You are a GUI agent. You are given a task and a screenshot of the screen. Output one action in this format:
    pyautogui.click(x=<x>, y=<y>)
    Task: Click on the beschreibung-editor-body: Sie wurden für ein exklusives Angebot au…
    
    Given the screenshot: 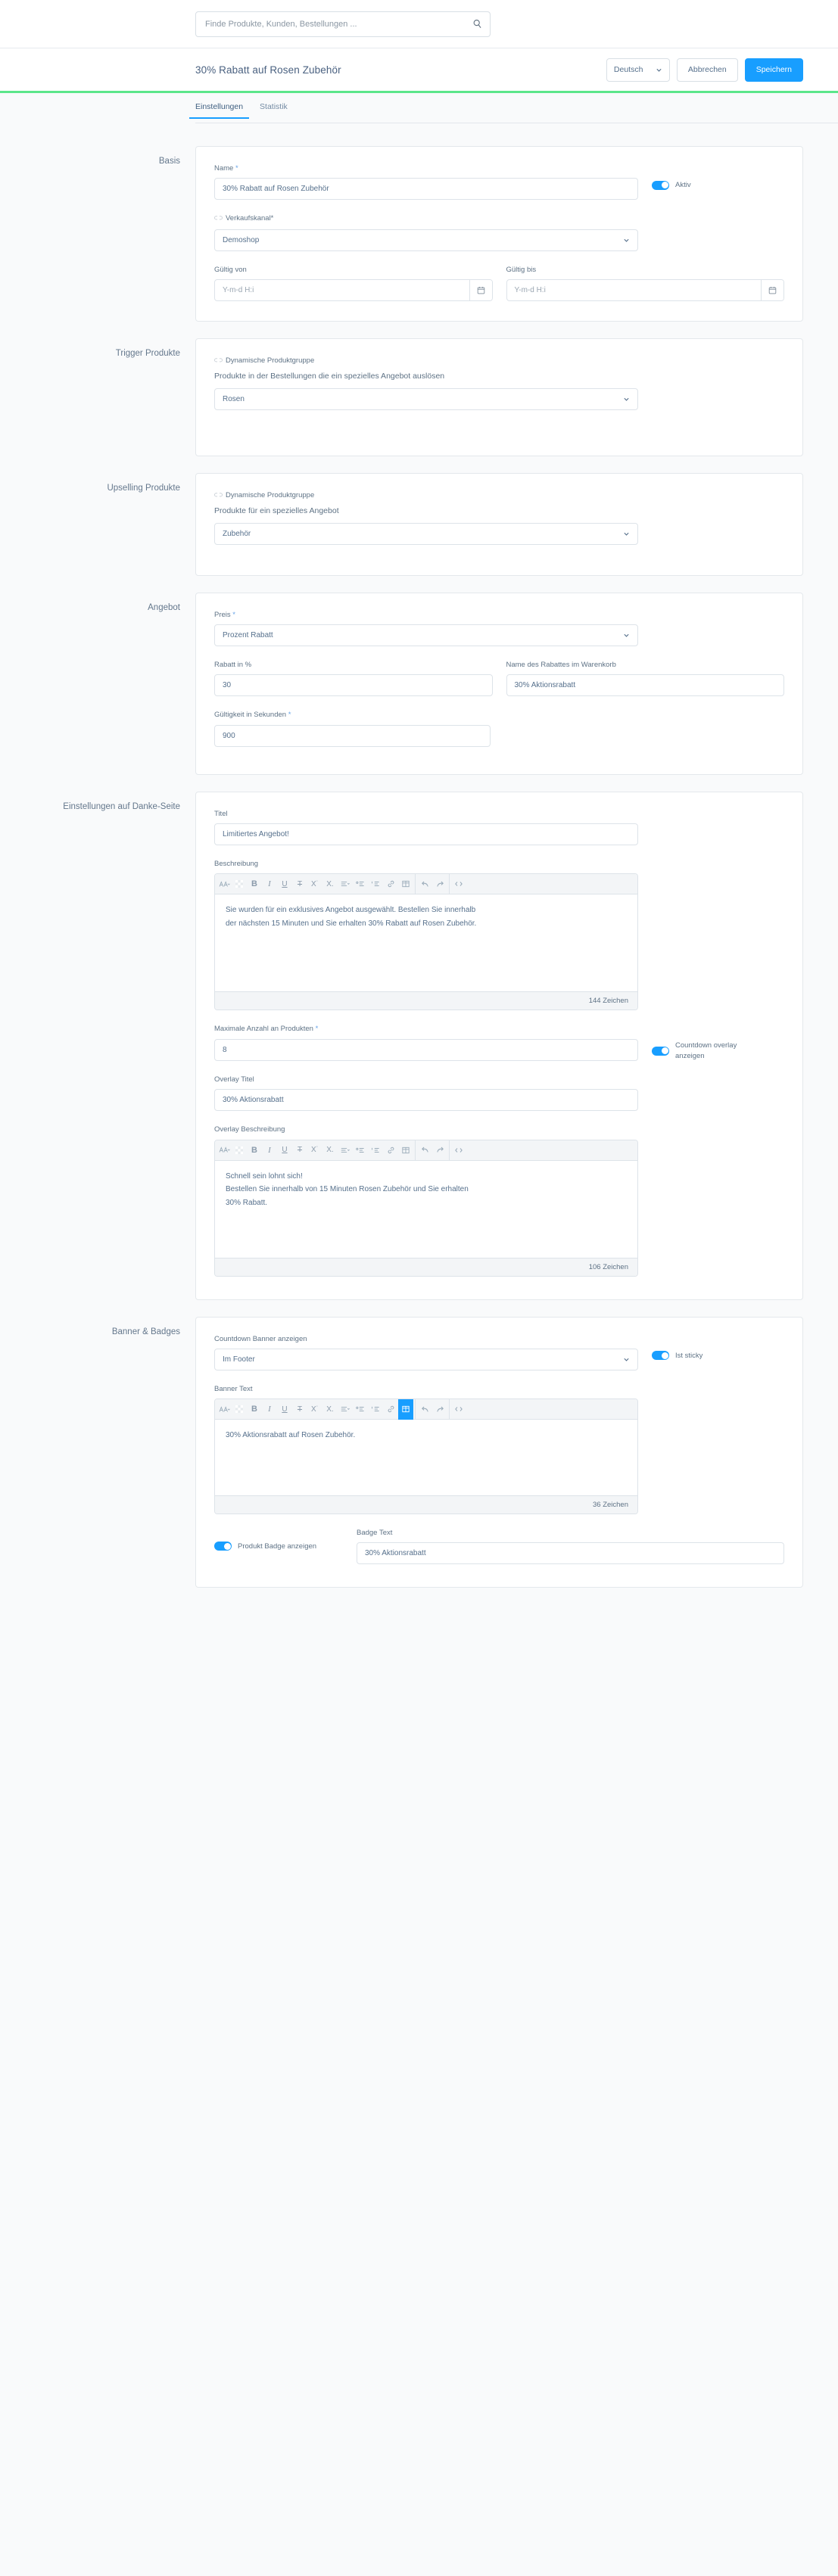 What is the action you would take?
    pyautogui.click(x=426, y=942)
    